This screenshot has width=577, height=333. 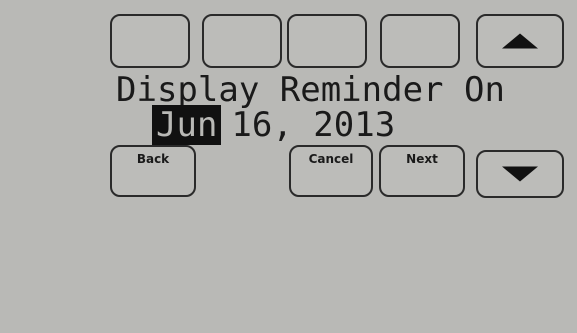 I want to click on arrow-up-icon, so click(x=520, y=41).